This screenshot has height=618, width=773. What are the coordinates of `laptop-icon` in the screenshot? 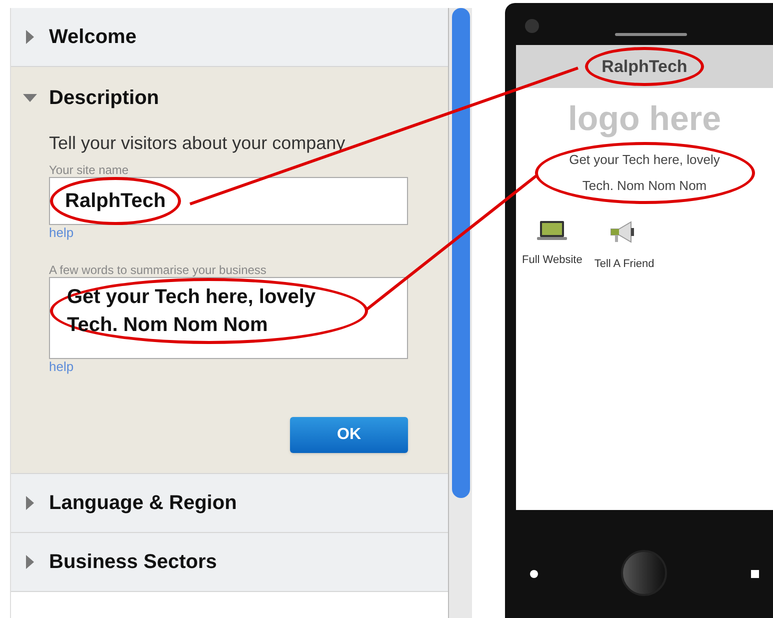 It's located at (552, 231).